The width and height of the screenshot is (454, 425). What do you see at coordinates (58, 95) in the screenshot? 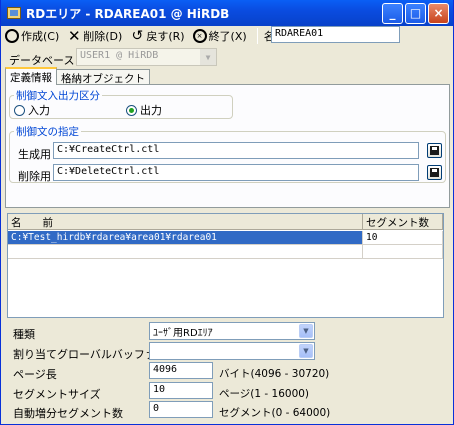
I see `io-group-title: 制御文入出力区分` at bounding box center [58, 95].